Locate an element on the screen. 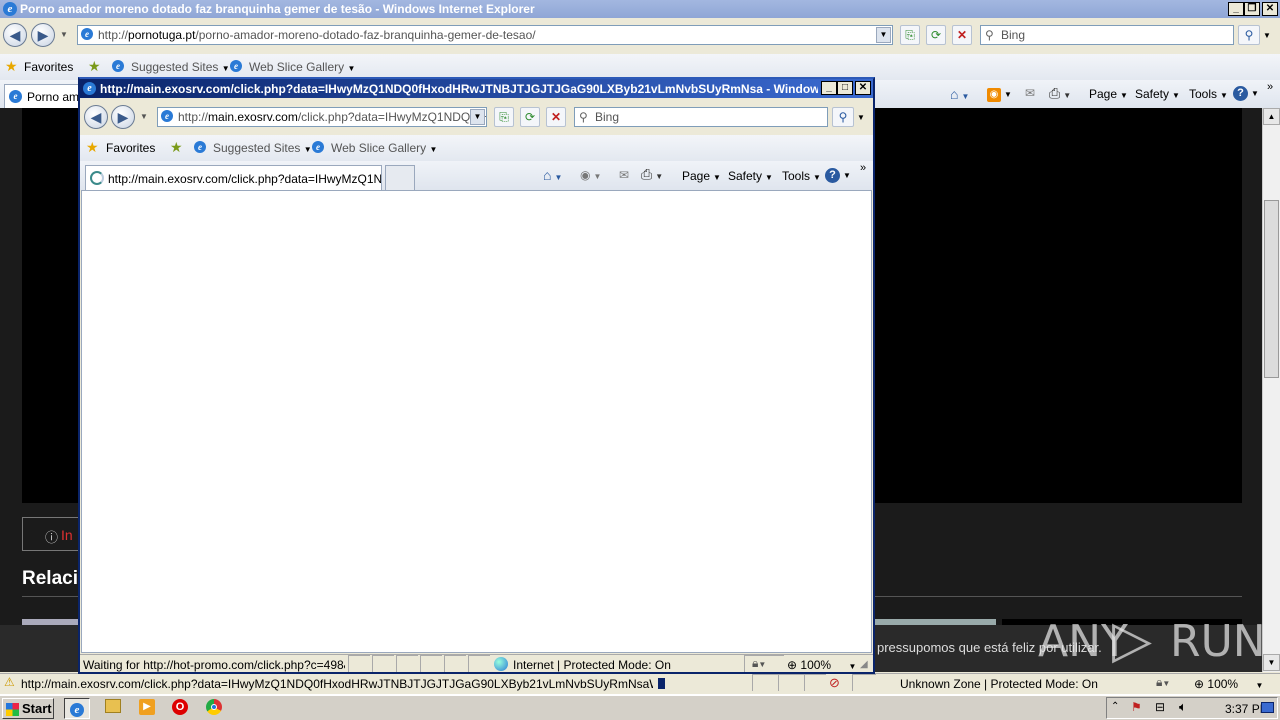 The height and width of the screenshot is (720, 1280). anyrun-watermark: ANY ▷ RUN is located at coordinates (1152, 640).